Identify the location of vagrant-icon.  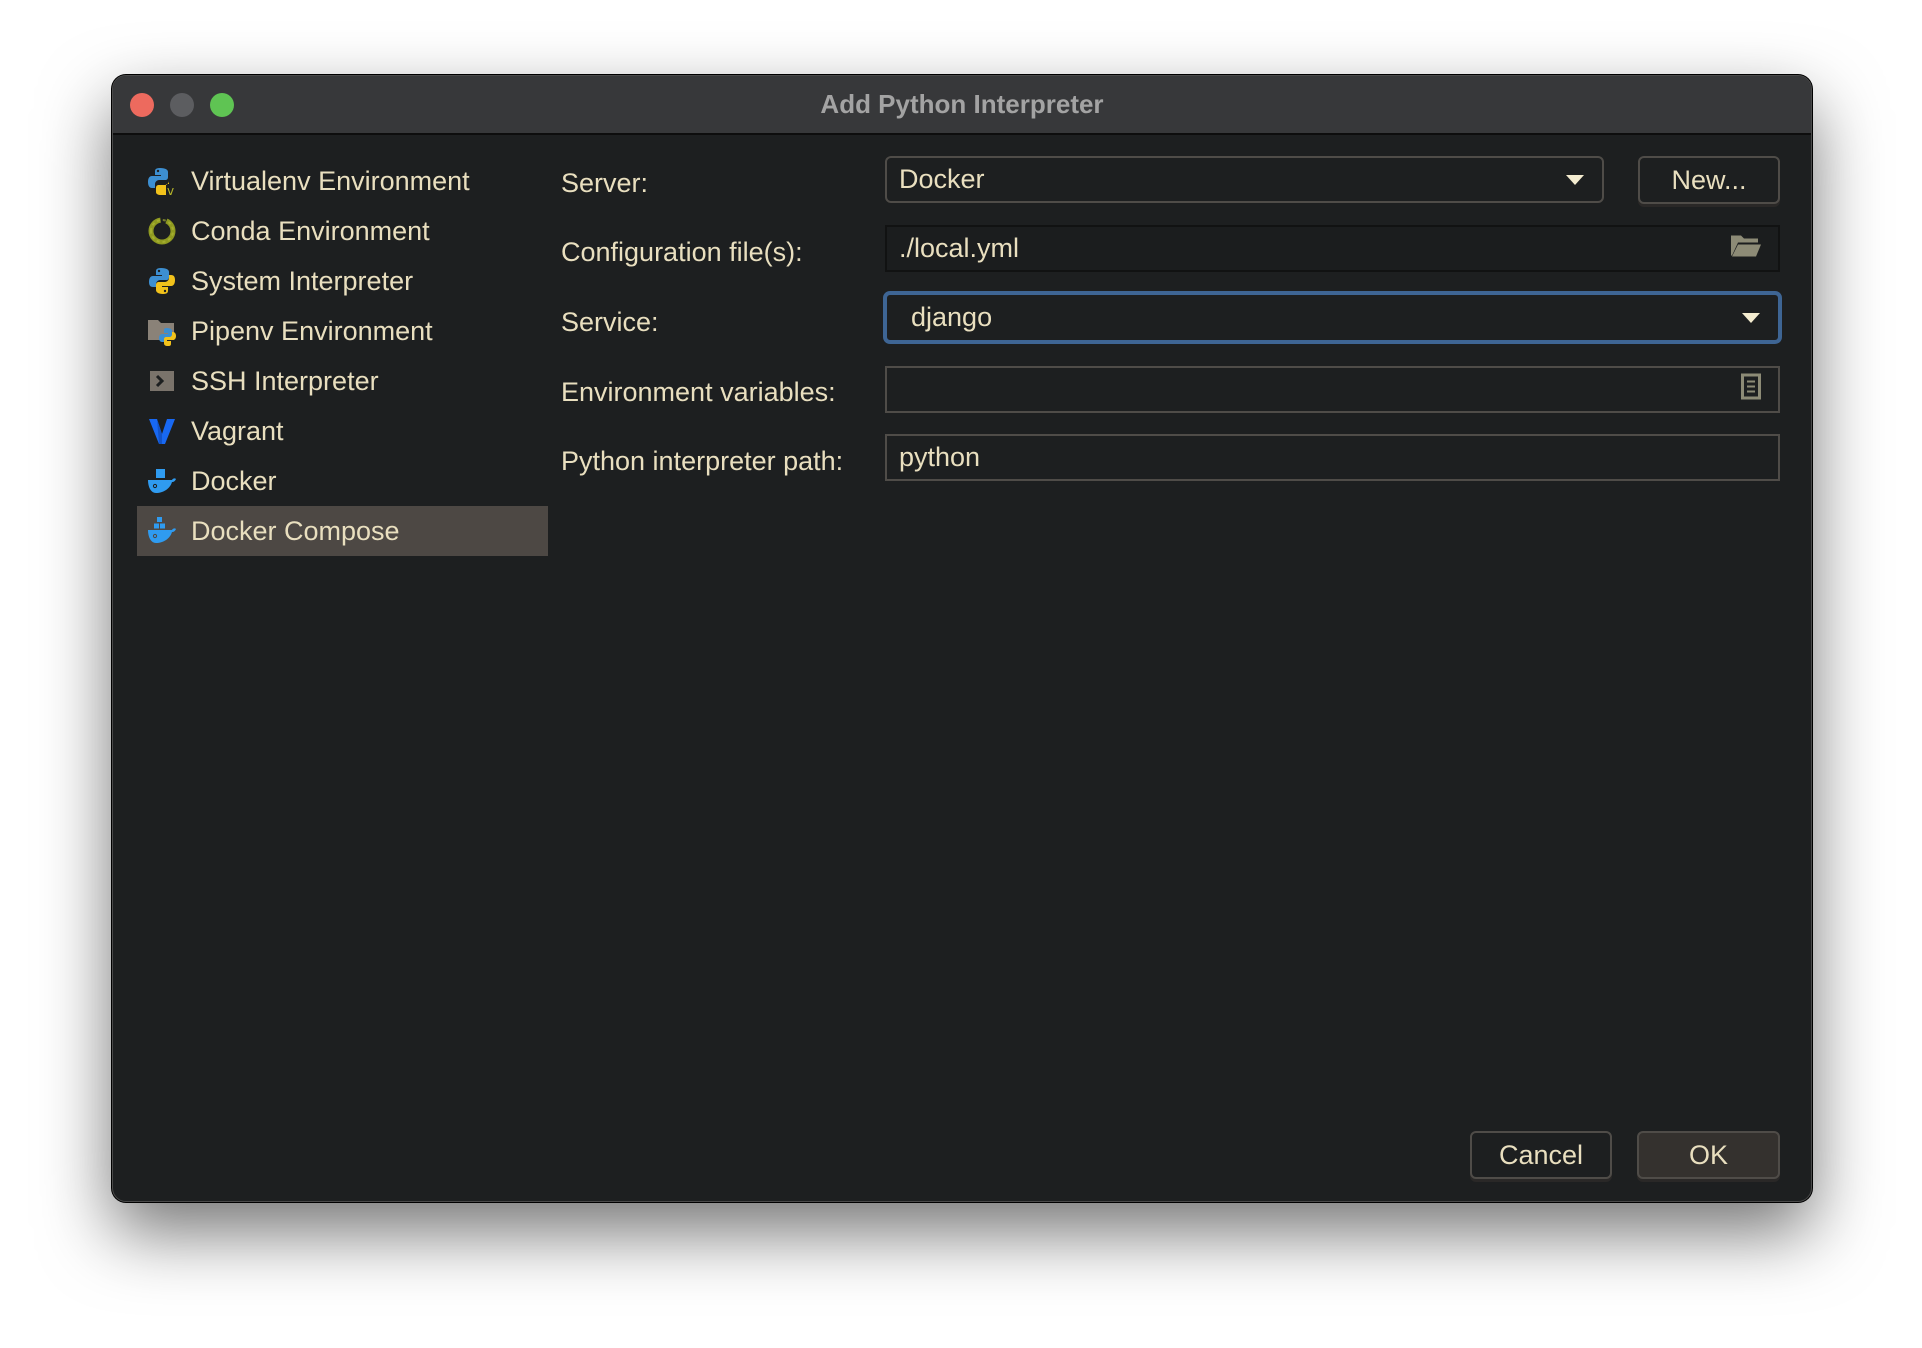
(162, 431).